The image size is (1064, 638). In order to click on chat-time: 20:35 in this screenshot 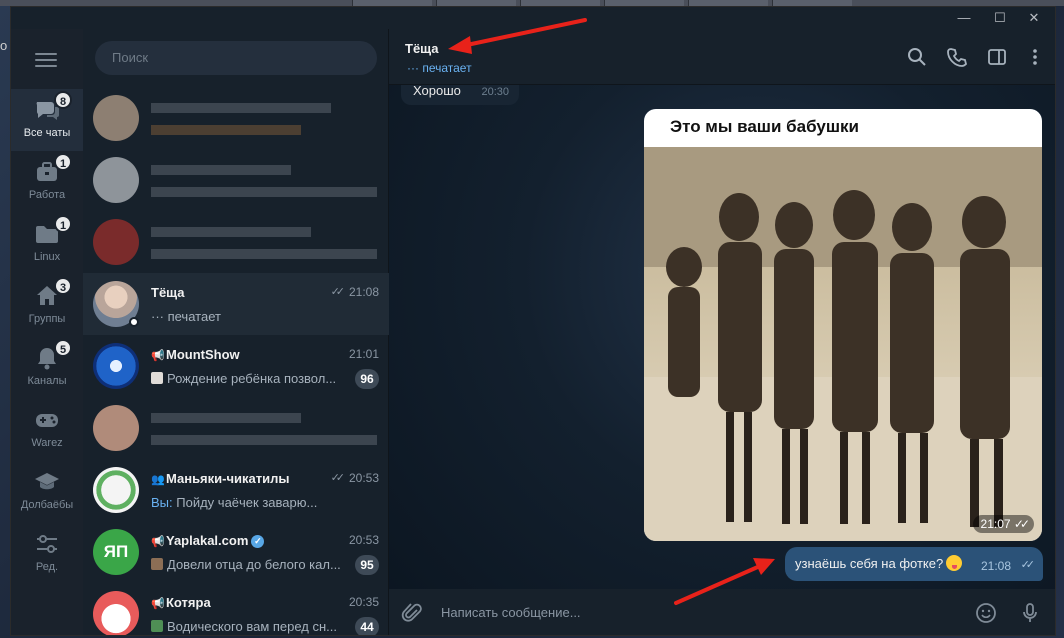, I will do `click(363, 602)`.